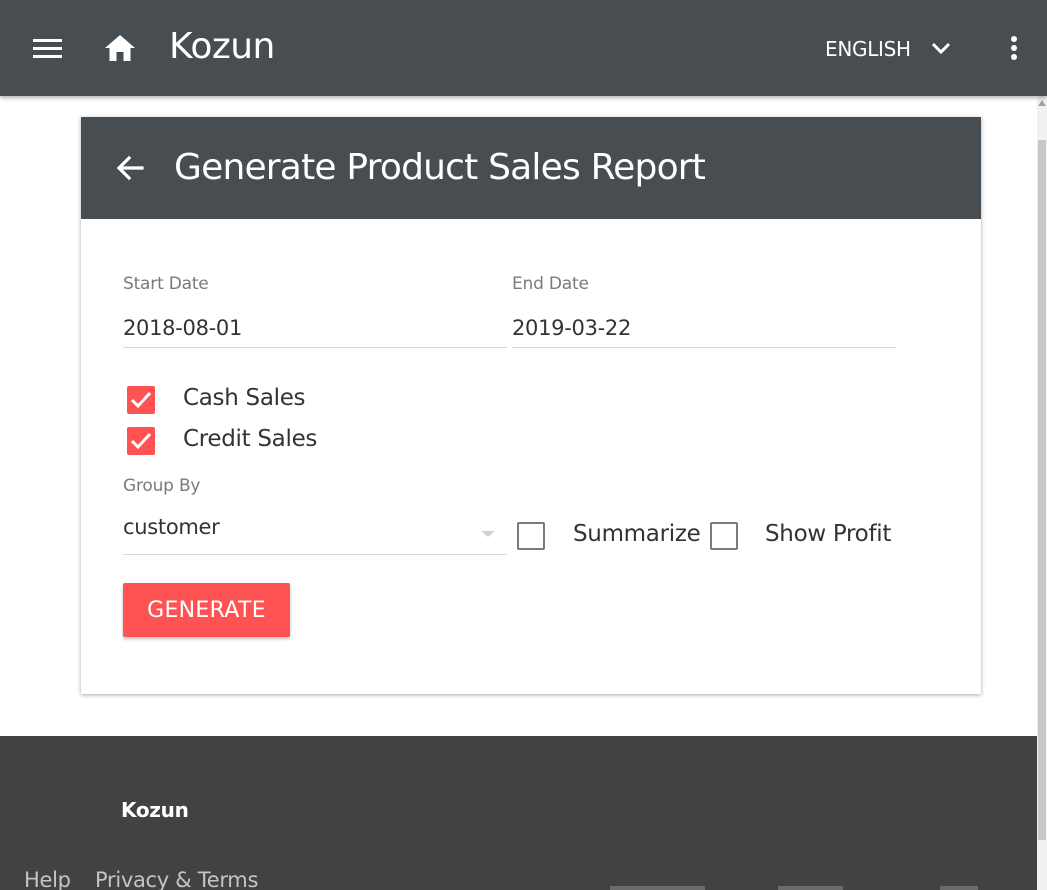 The height and width of the screenshot is (890, 1047). Describe the element at coordinates (868, 49) in the screenshot. I see `language-label: ENGLISH` at that location.